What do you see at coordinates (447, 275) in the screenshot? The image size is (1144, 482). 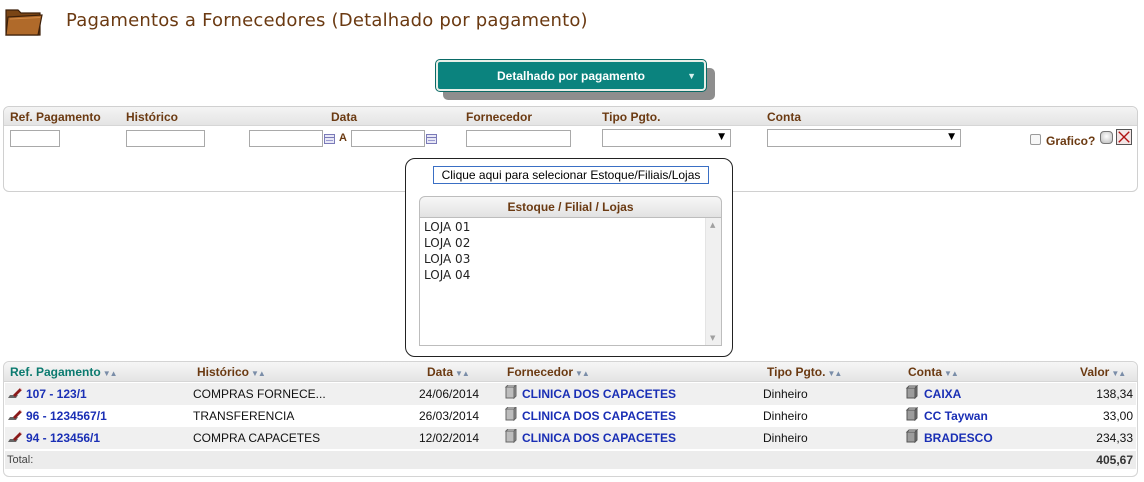 I see `estoque-item: LOJA 04` at bounding box center [447, 275].